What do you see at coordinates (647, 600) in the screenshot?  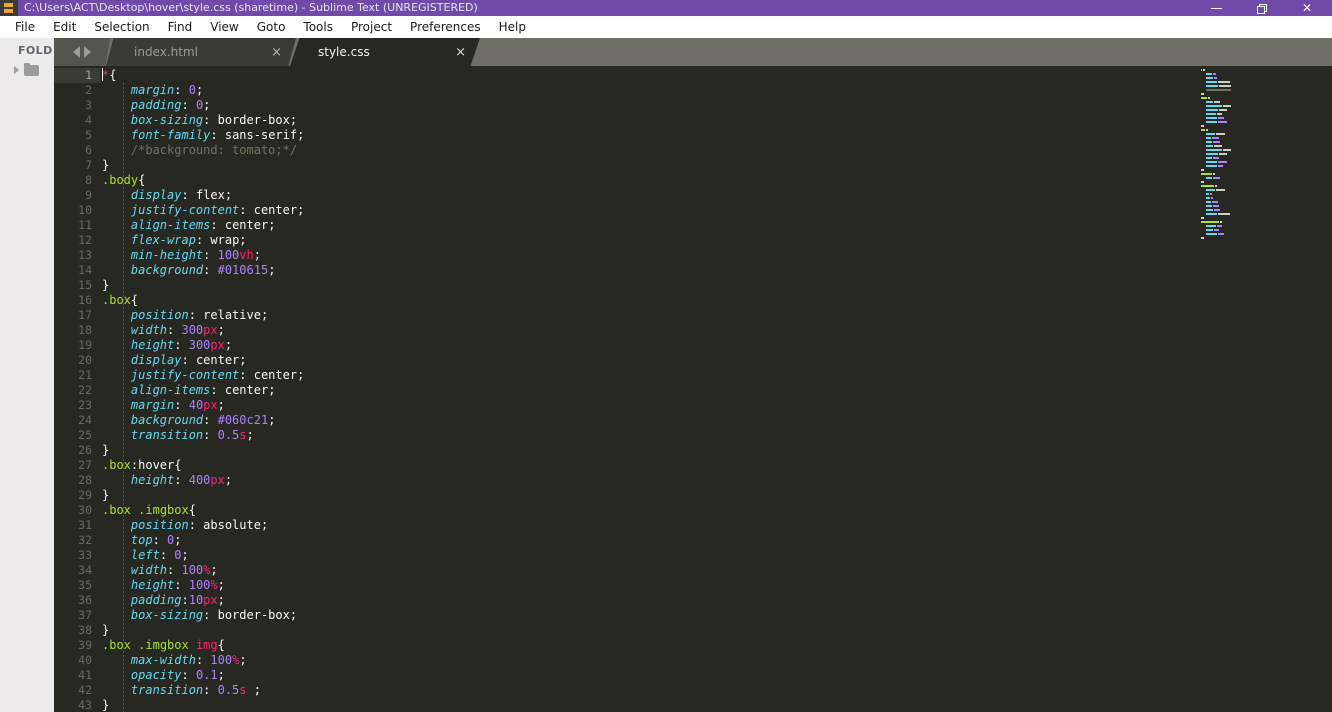 I see `code-line: padding:10px;` at bounding box center [647, 600].